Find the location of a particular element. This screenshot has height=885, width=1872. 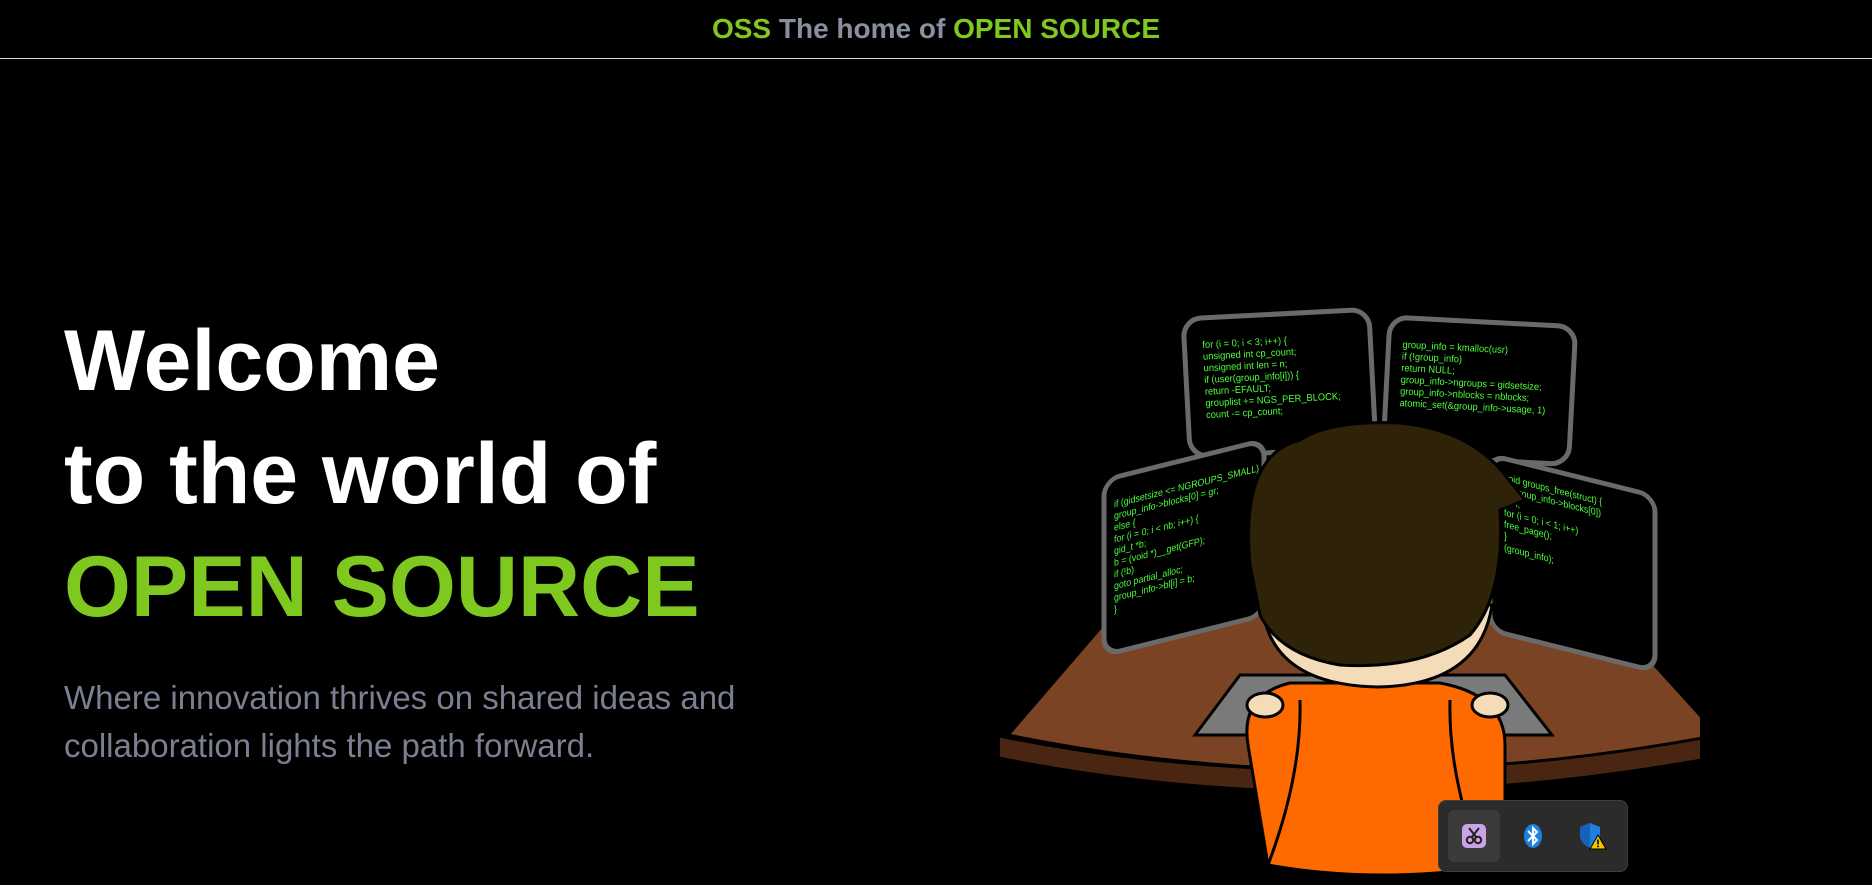

tray-button-security is located at coordinates (1592, 836).